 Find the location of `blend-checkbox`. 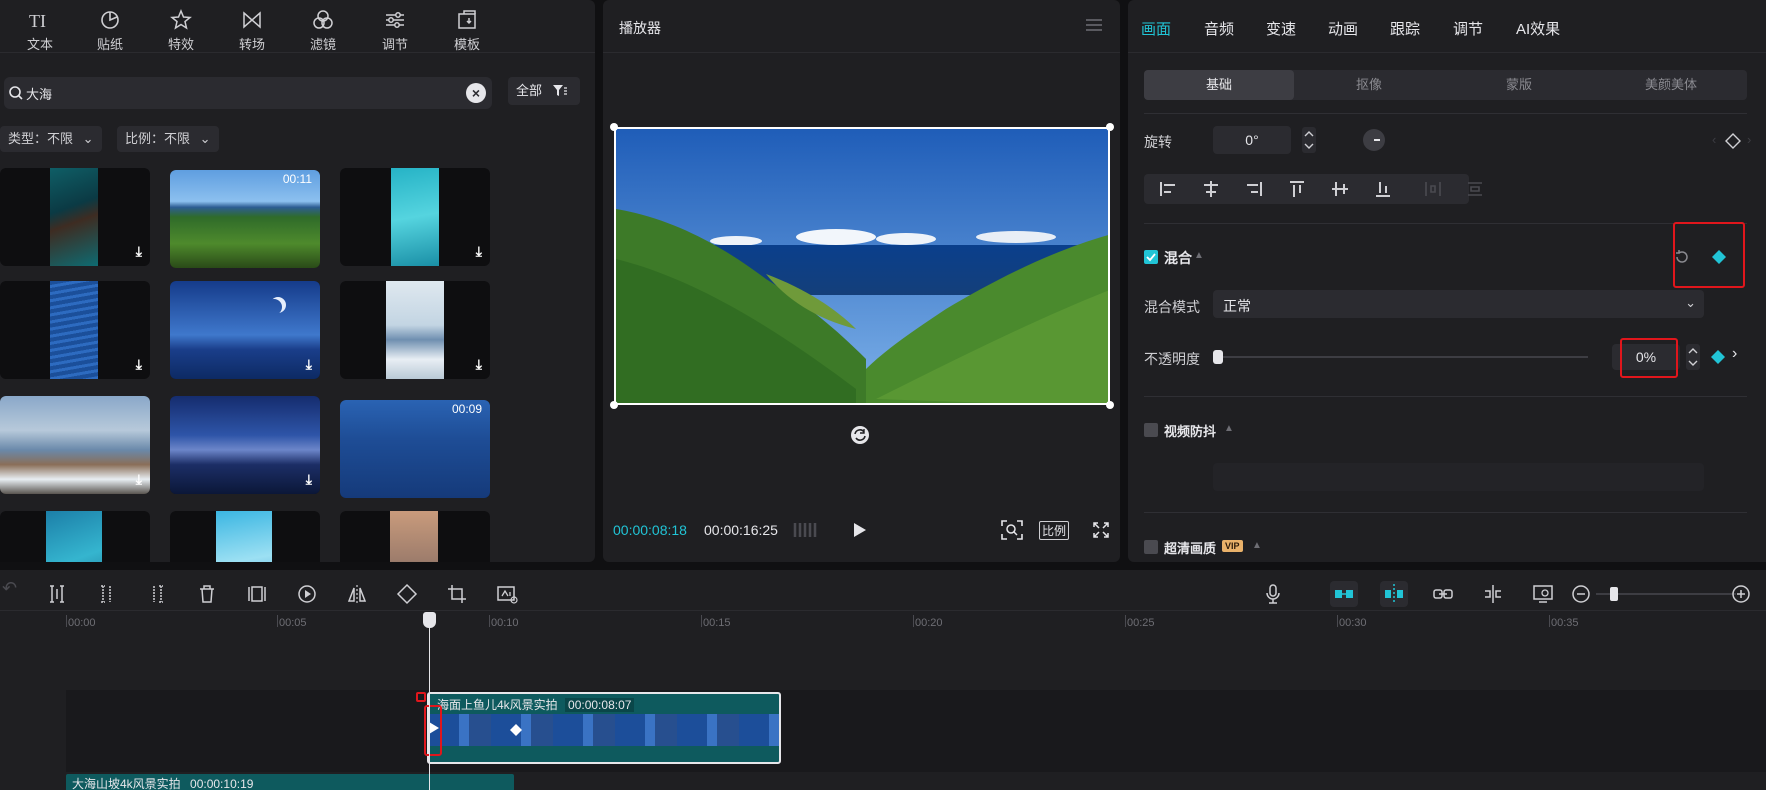

blend-checkbox is located at coordinates (1151, 257).